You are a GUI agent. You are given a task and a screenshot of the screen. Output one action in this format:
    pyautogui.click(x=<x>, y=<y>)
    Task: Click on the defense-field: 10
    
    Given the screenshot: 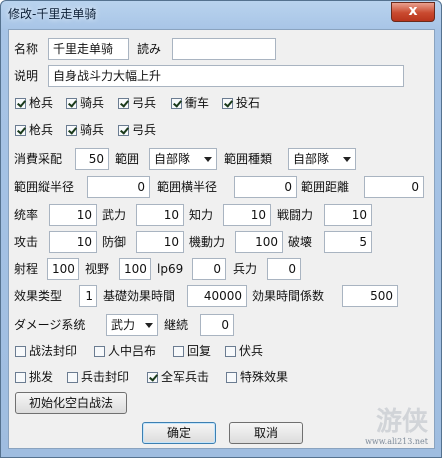 What is the action you would take?
    pyautogui.click(x=160, y=242)
    